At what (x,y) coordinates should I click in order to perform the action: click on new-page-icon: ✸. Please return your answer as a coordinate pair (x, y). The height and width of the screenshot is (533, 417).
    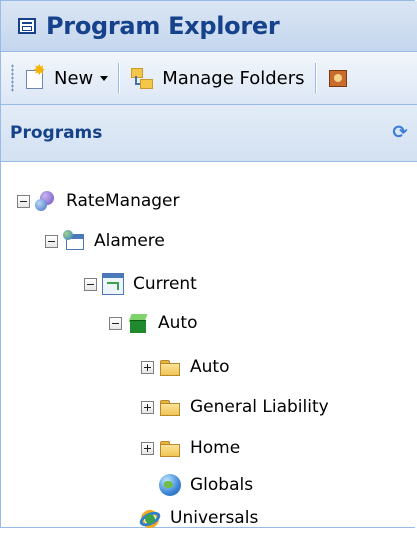
    Looking at the image, I should click on (35, 76).